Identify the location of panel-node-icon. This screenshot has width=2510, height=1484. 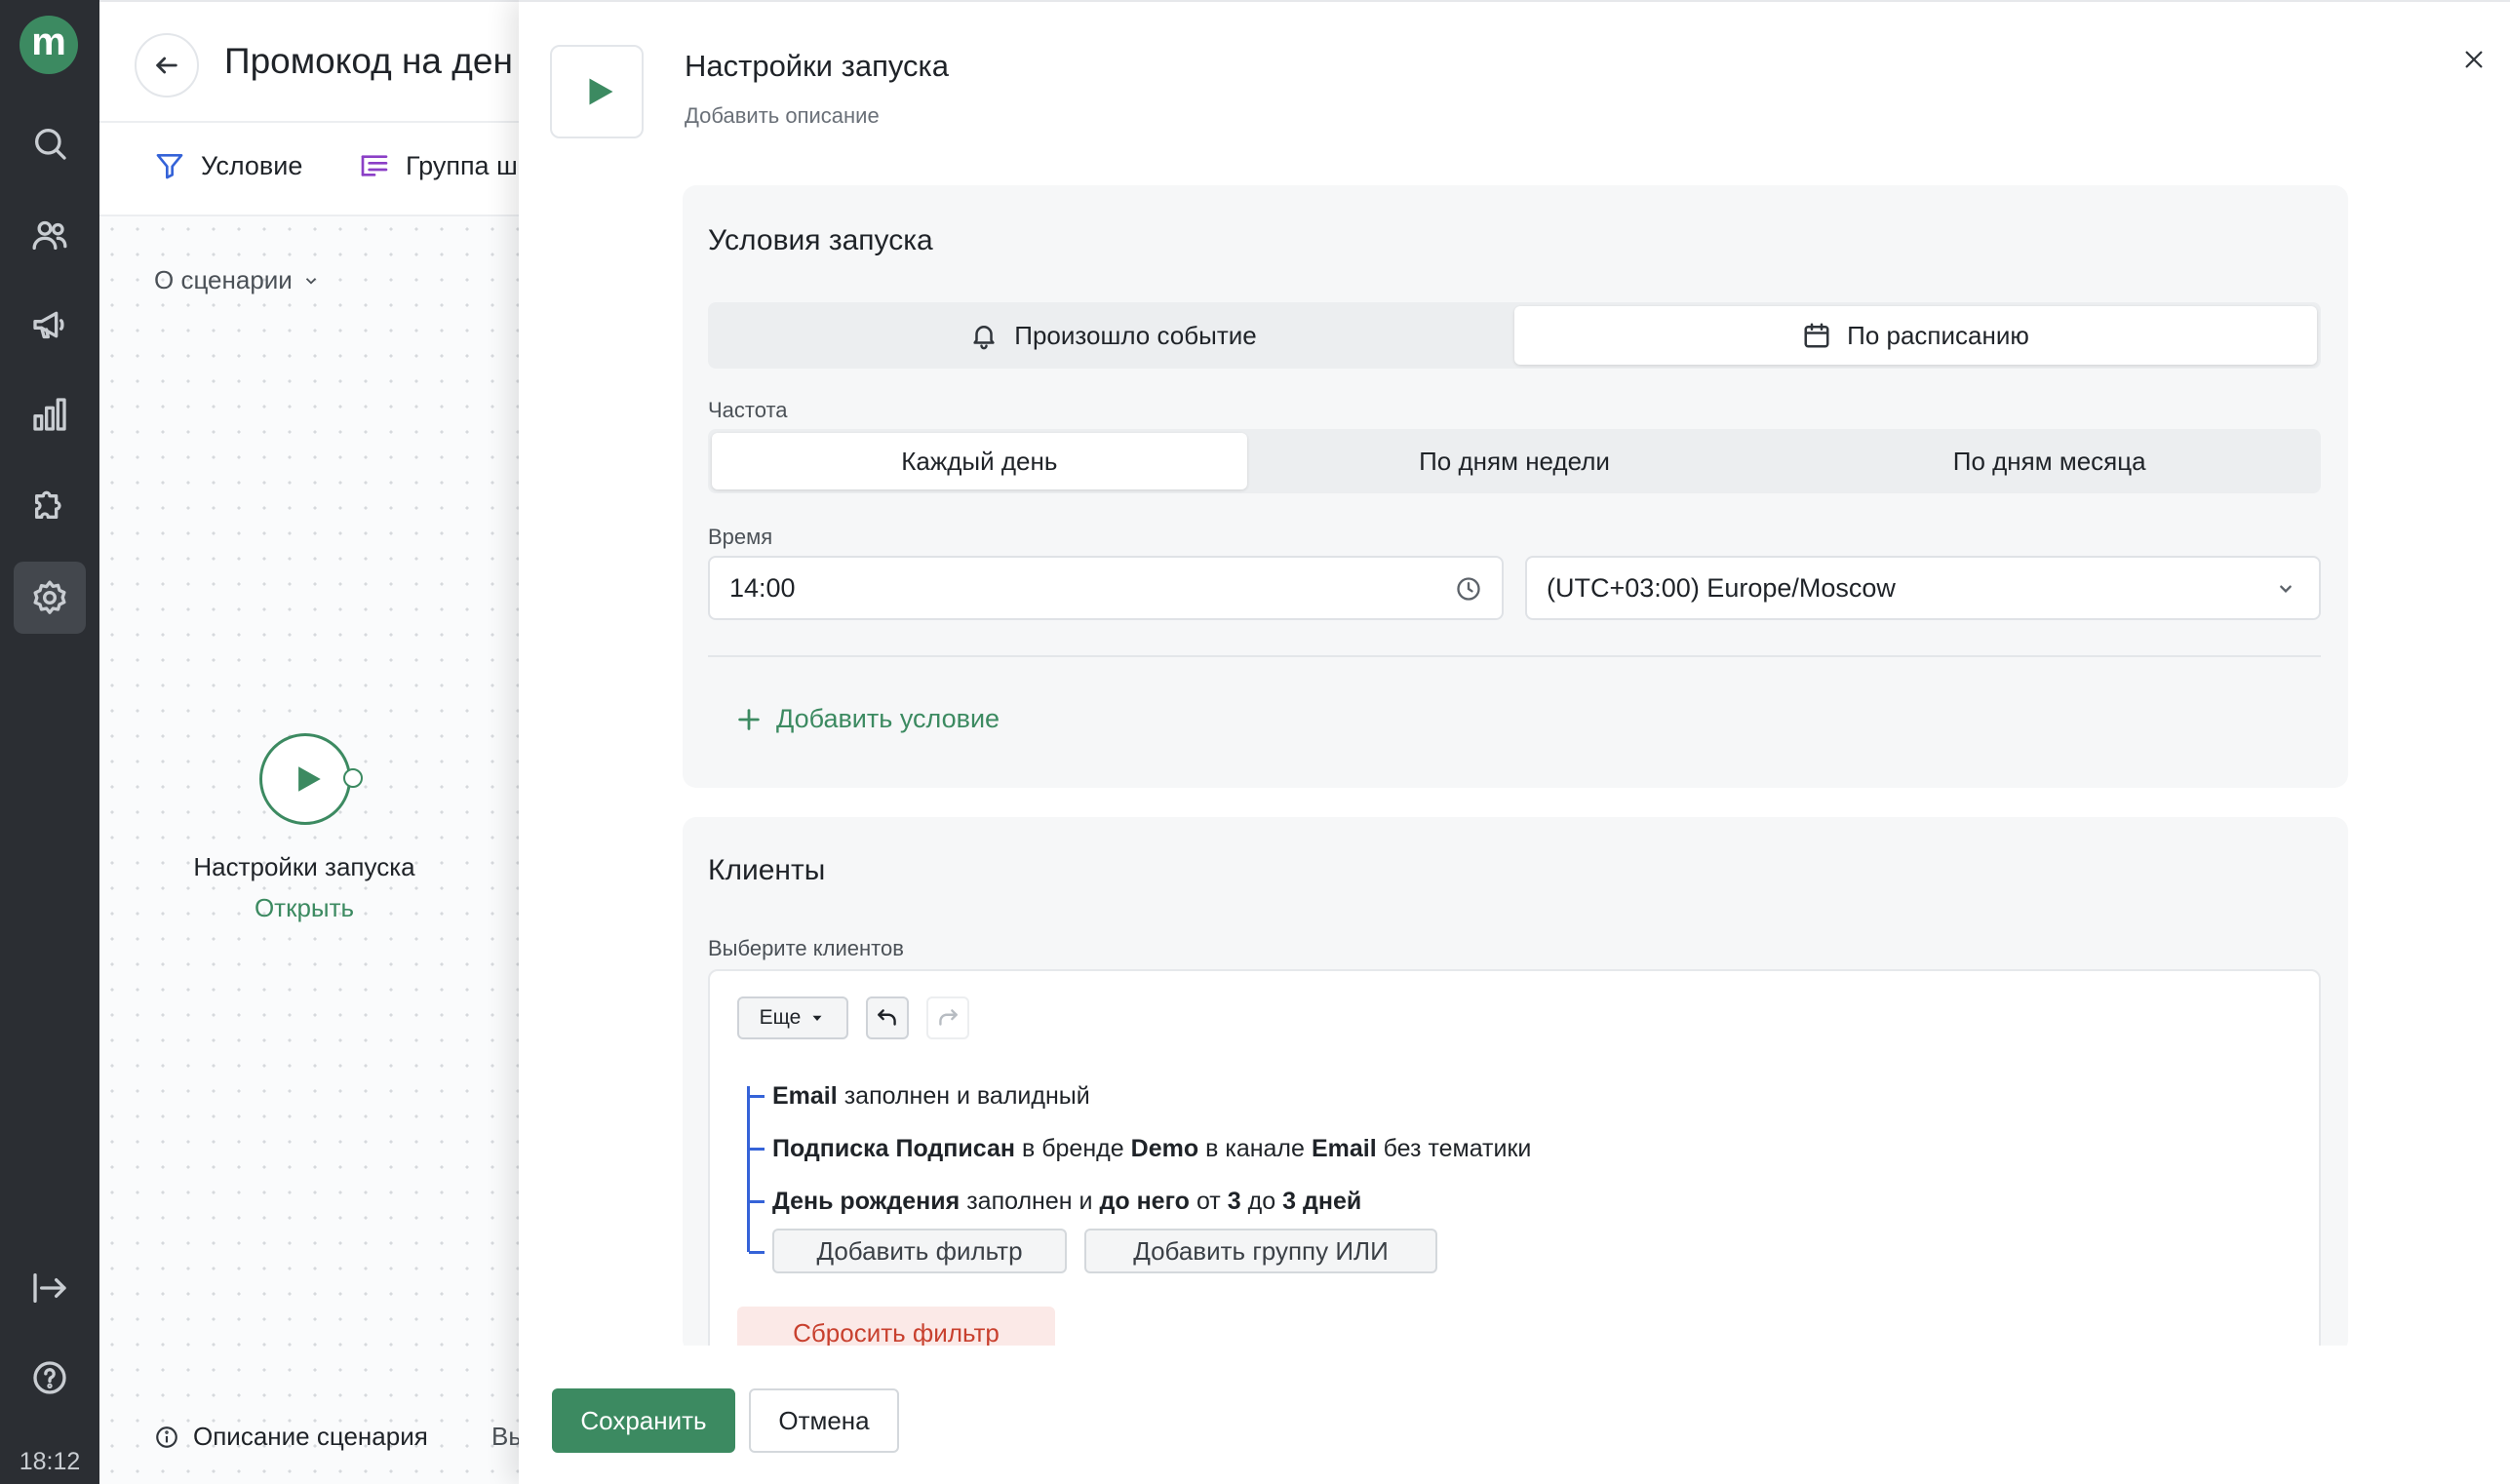
(597, 91).